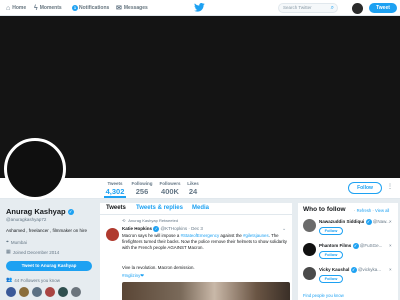 This screenshot has height=300, width=400. Describe the element at coordinates (137, 228) in the screenshot. I see `tweet-author-name: Katie Hopkins` at that location.